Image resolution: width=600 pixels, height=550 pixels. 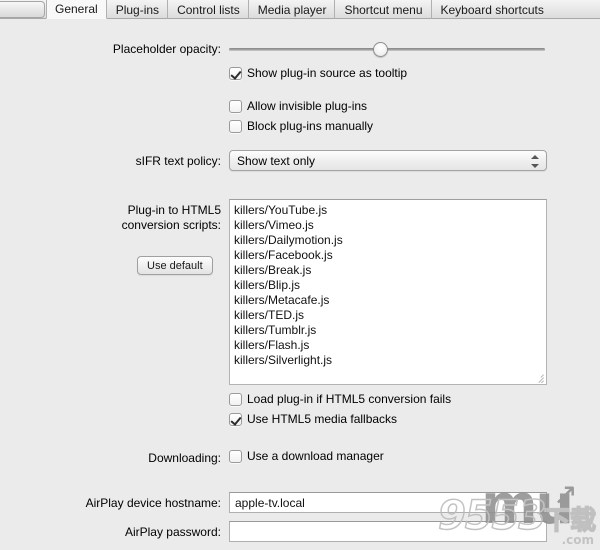 I want to click on use-media-fallbacks-row: Use HTML5 media fallbacks, so click(x=313, y=419).